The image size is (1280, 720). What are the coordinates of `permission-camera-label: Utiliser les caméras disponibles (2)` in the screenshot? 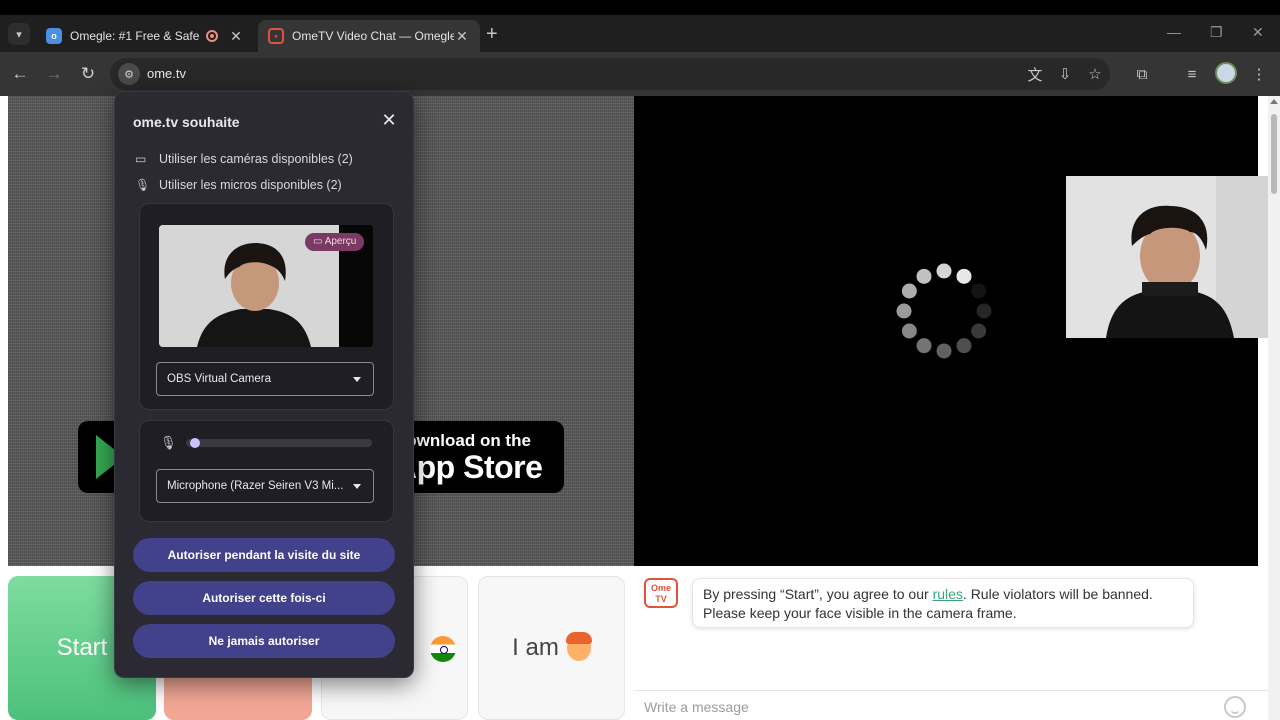 It's located at (256, 159).